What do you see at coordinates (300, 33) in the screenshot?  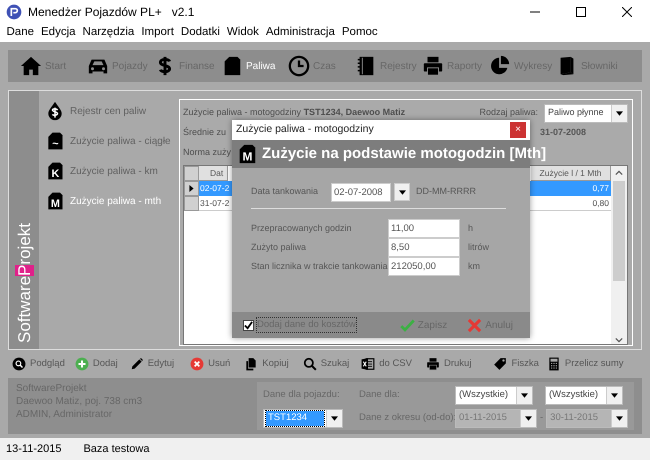 I see `menu-item: Administracja` at bounding box center [300, 33].